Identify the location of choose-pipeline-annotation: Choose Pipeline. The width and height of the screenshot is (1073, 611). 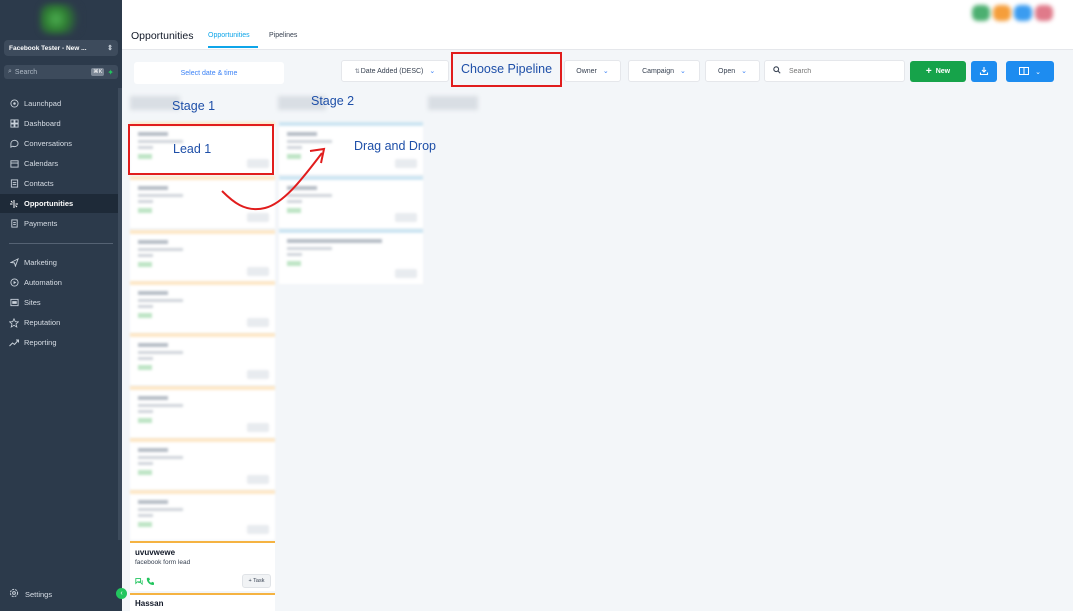
(507, 69).